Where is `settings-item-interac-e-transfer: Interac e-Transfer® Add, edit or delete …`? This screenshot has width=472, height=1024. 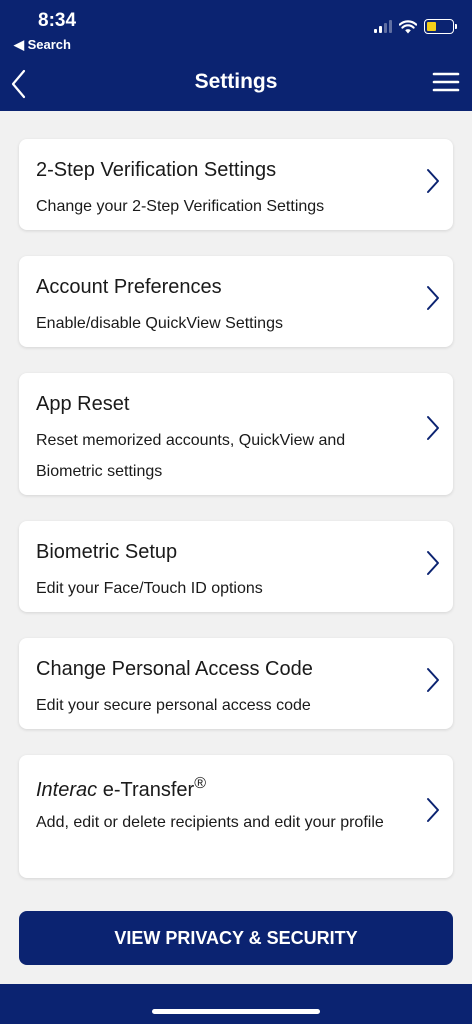 settings-item-interac-e-transfer: Interac e-Transfer® Add, edit or delete … is located at coordinates (236, 816).